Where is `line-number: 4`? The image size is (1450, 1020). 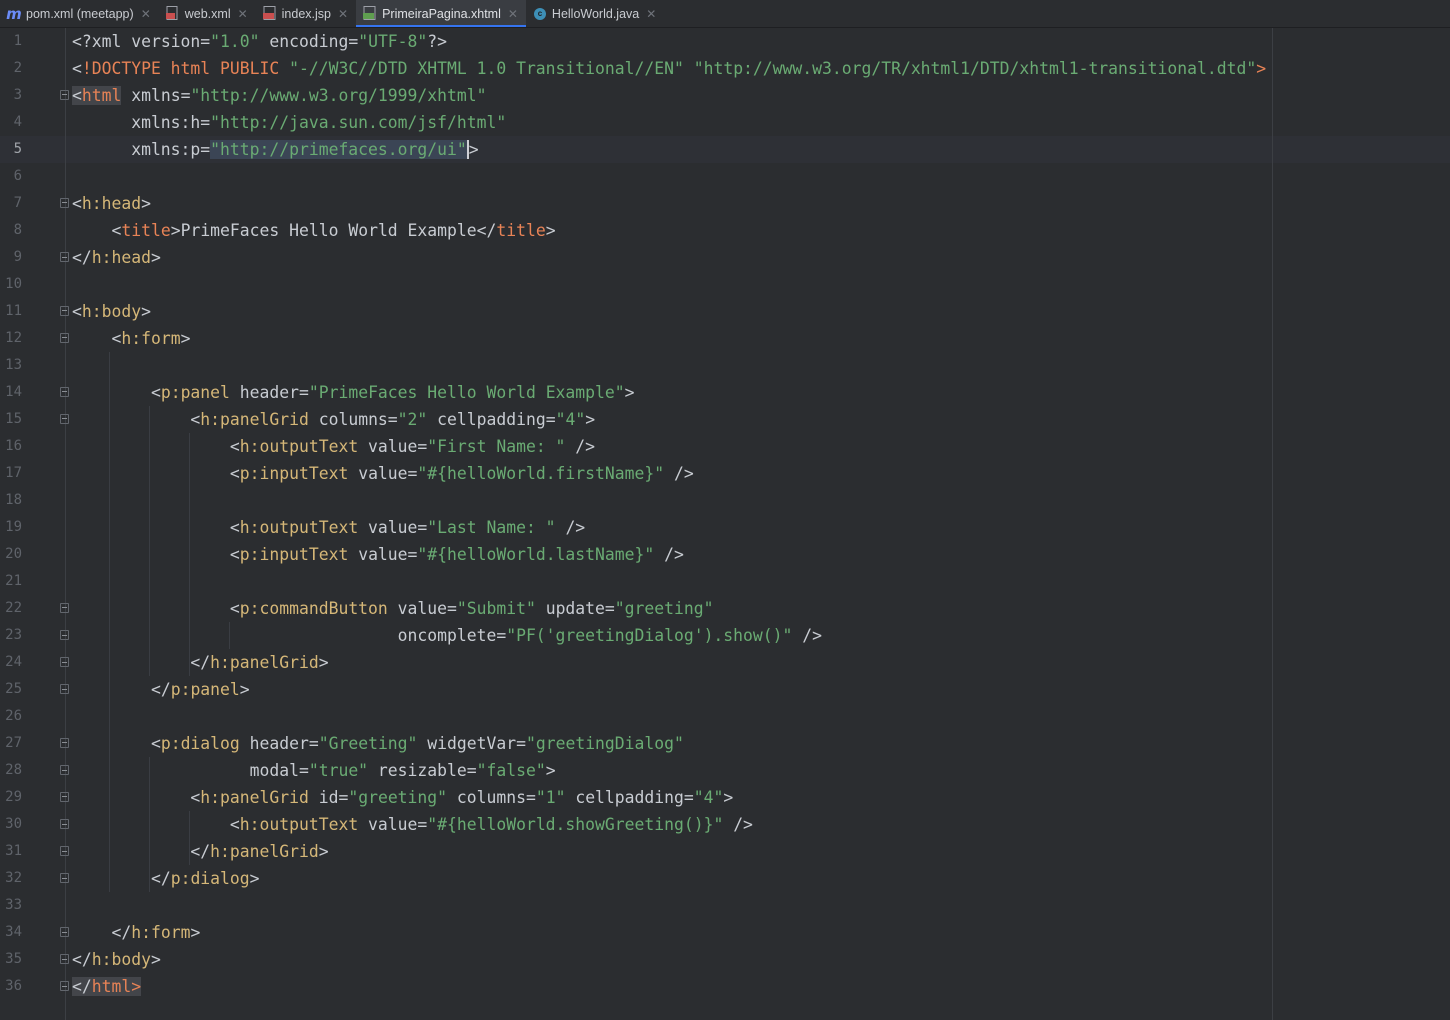 line-number: 4 is located at coordinates (17, 122).